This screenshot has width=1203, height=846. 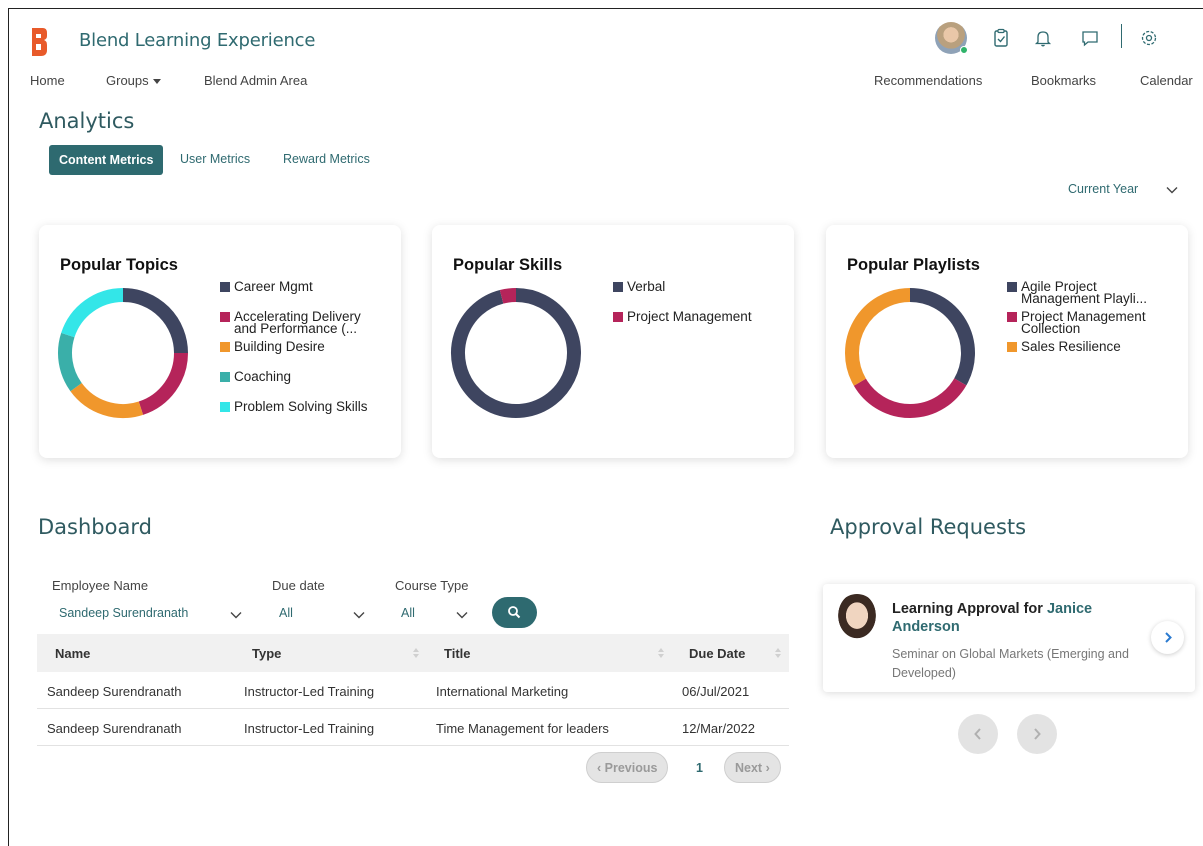 What do you see at coordinates (699, 768) in the screenshot?
I see `page-number: 1` at bounding box center [699, 768].